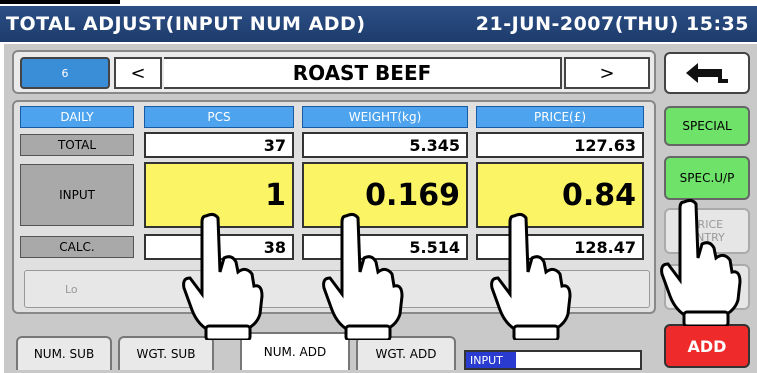 Image resolution: width=757 pixels, height=373 pixels. I want to click on item-name: ROAST BEEF, so click(363, 73).